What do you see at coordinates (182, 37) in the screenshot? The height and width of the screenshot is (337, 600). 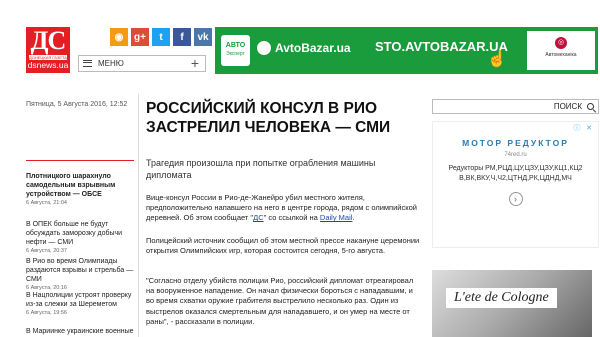 I see `facebook-icon: f` at bounding box center [182, 37].